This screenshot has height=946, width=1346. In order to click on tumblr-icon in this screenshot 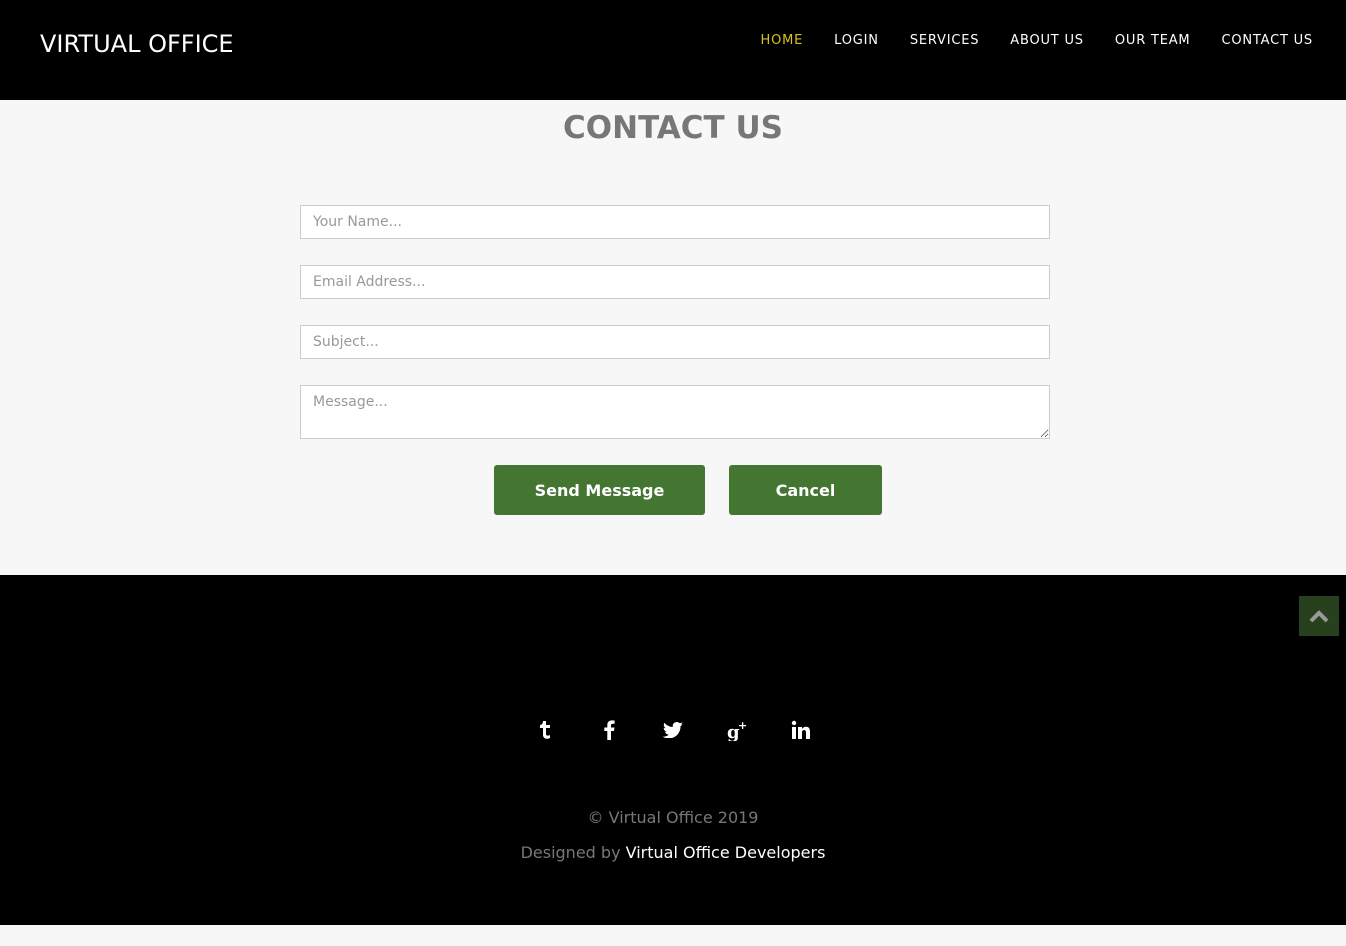, I will do `click(545, 730)`.